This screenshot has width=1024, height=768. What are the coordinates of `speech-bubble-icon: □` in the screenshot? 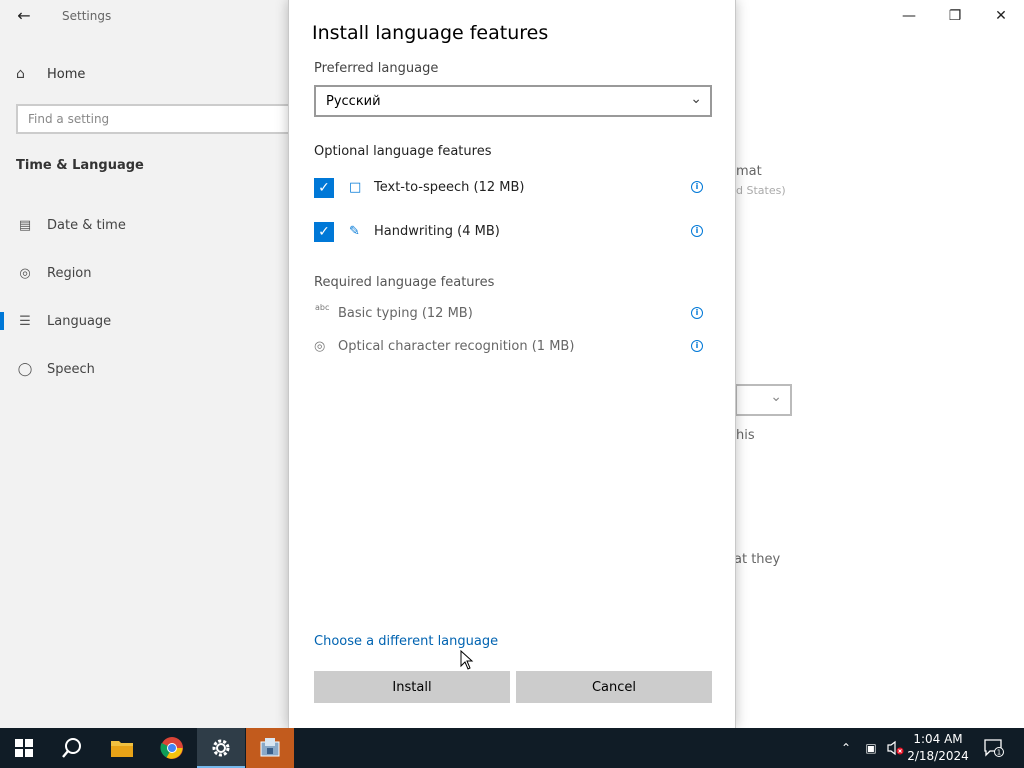 It's located at (355, 187).